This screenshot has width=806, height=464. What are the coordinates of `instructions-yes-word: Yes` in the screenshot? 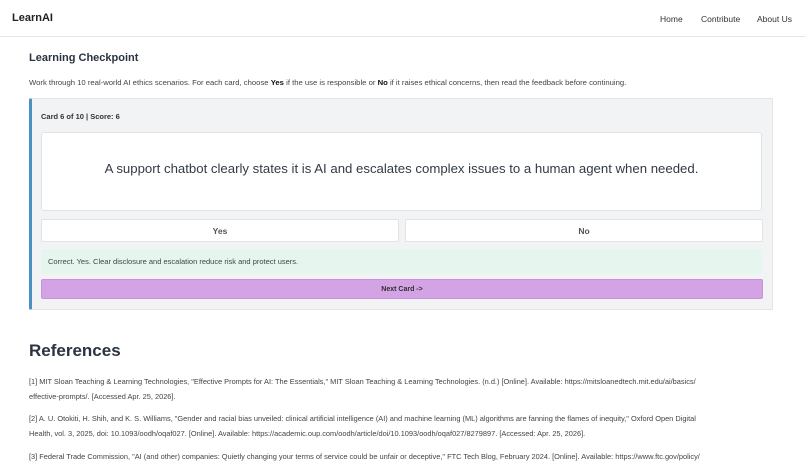 It's located at (277, 82).